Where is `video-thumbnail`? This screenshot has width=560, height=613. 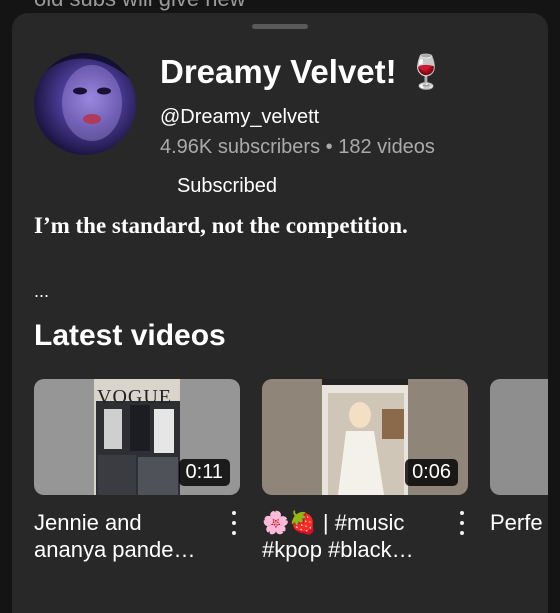
video-thumbnail is located at coordinates (519, 437).